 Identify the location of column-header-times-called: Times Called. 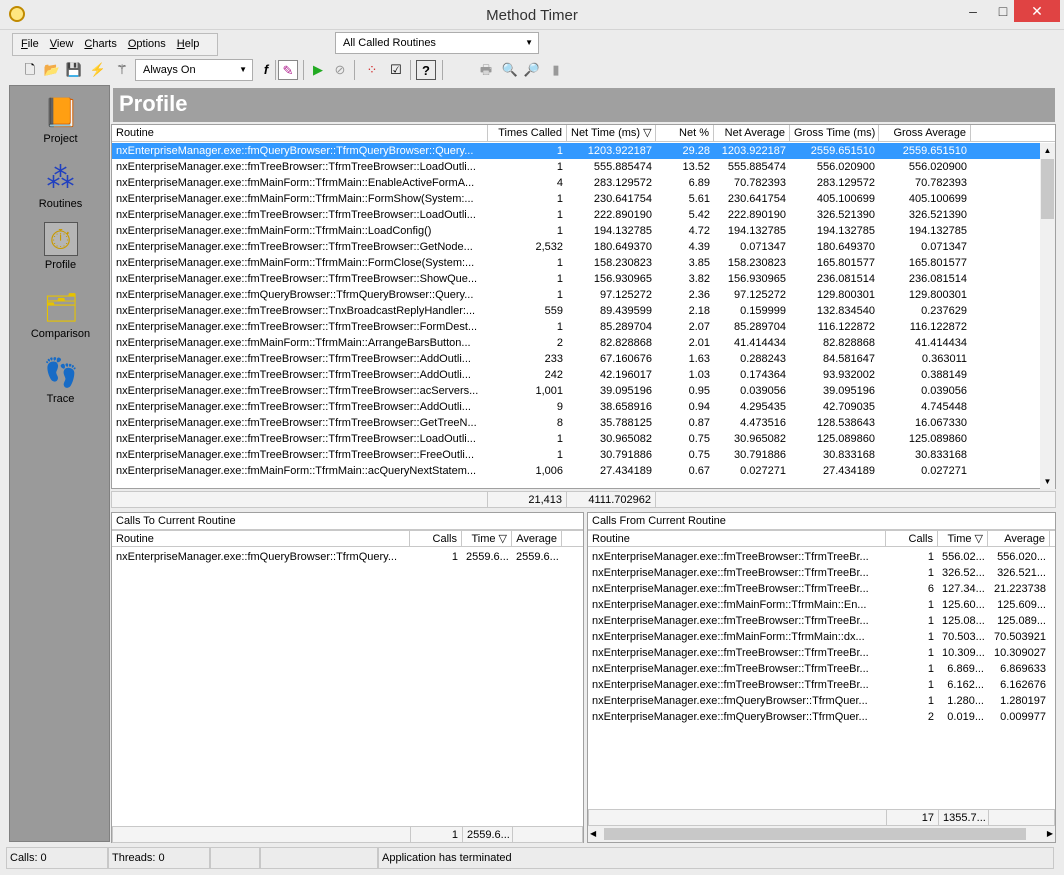
(527, 133).